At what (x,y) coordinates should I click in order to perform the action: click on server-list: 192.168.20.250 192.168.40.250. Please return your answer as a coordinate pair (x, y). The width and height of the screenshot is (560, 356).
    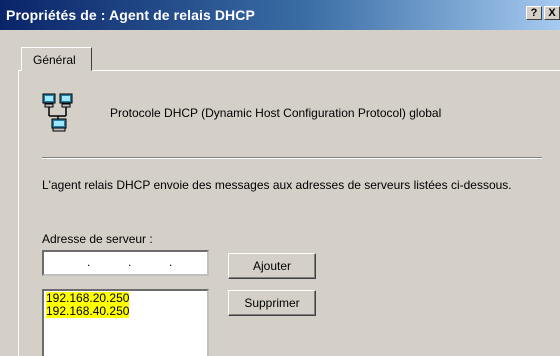
    Looking at the image, I should click on (125, 322).